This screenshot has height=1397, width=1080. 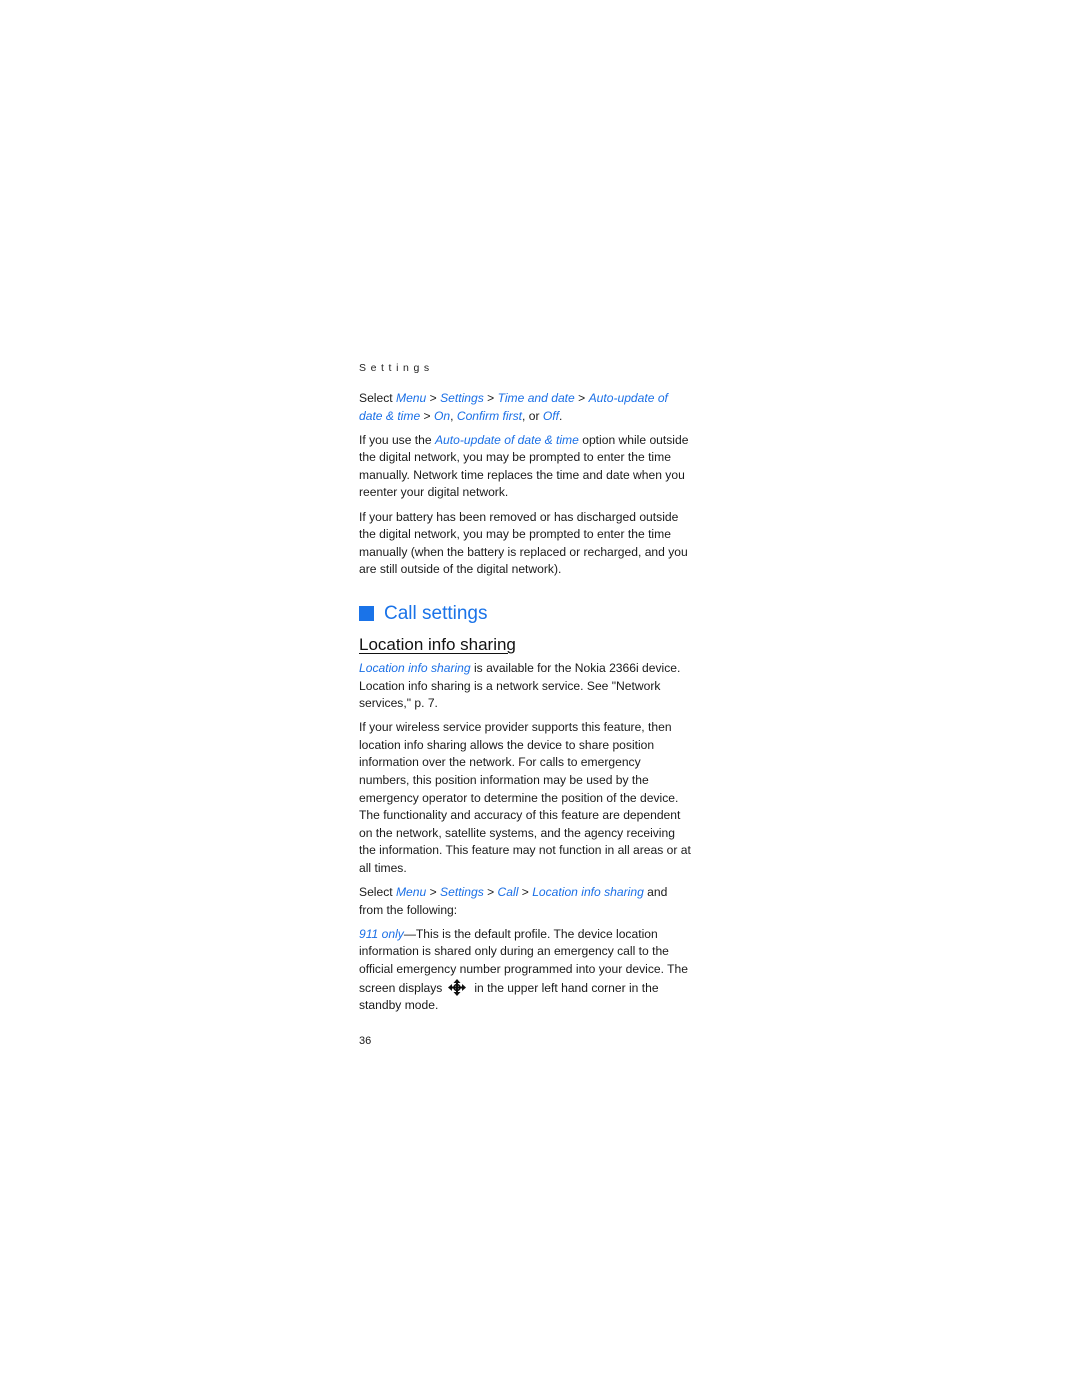 What do you see at coordinates (525, 614) in the screenshot?
I see `call-settings-heading: Call settings` at bounding box center [525, 614].